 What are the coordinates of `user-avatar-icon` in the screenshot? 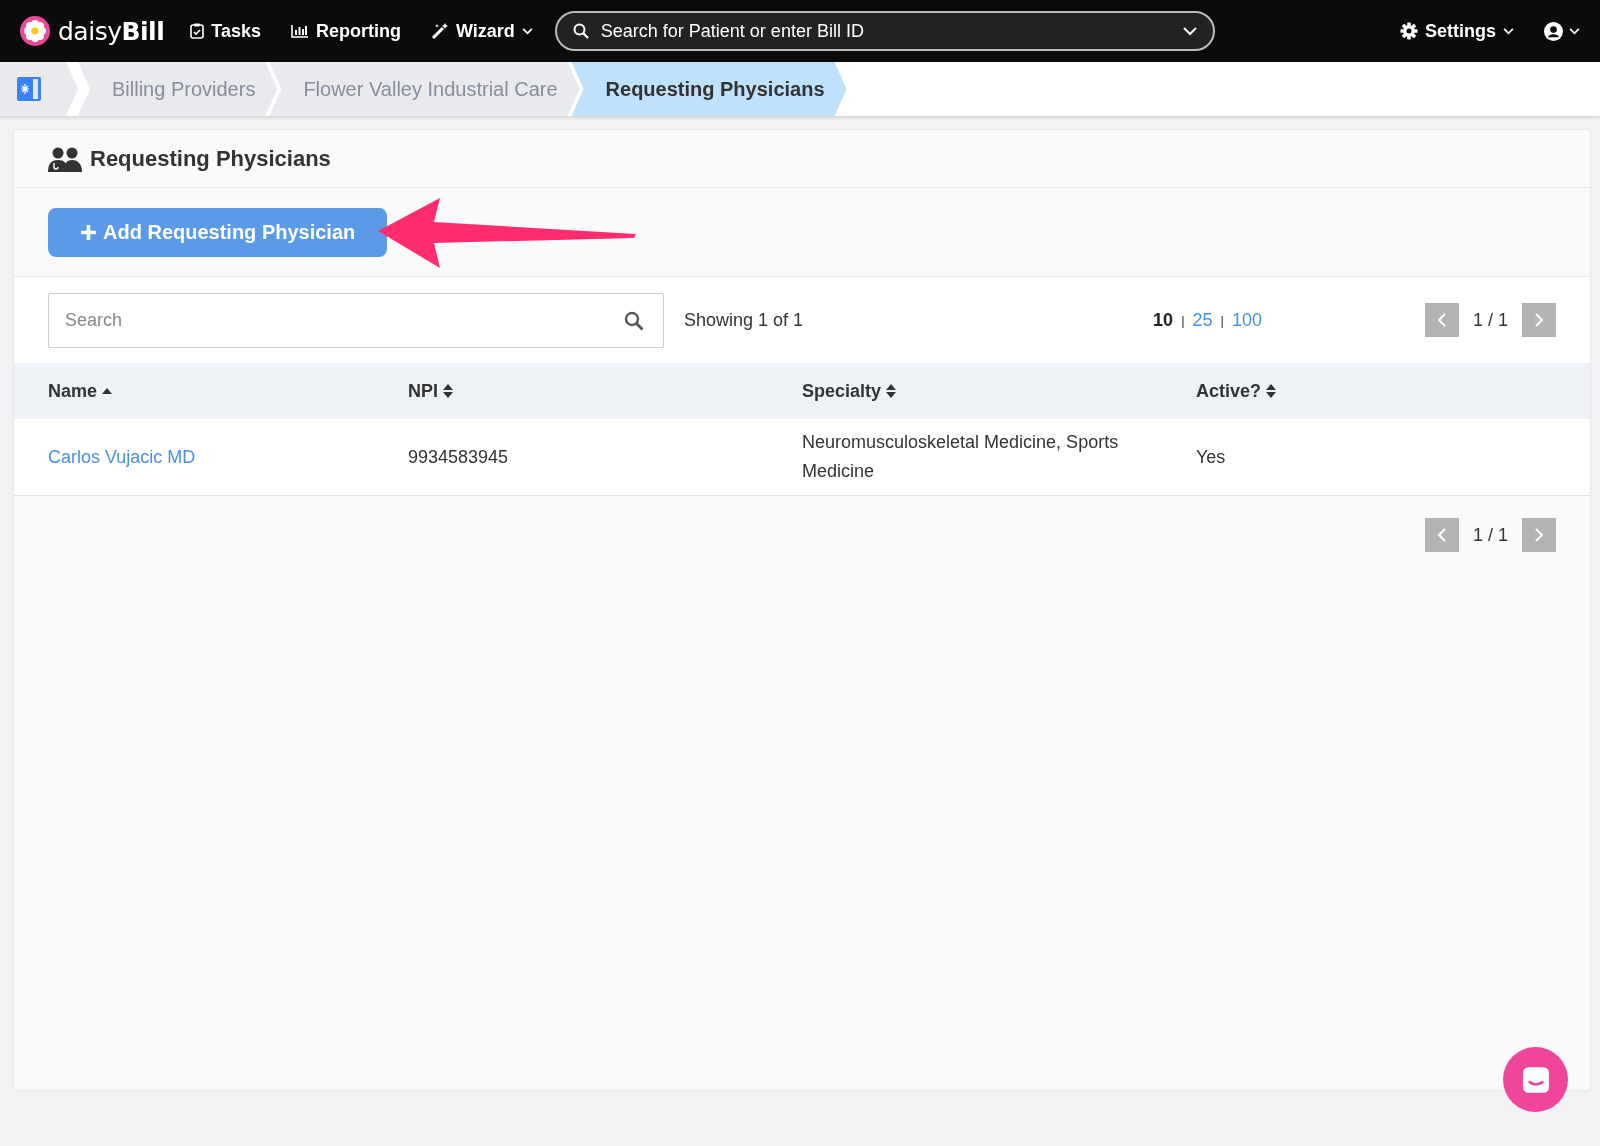 It's located at (1553, 31).